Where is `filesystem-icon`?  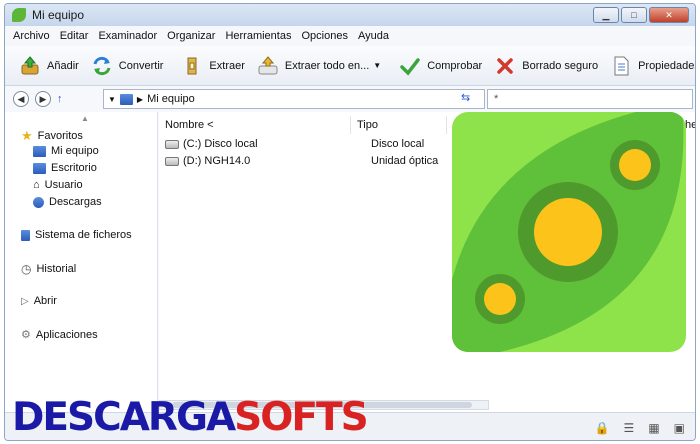 filesystem-icon is located at coordinates (25, 235).